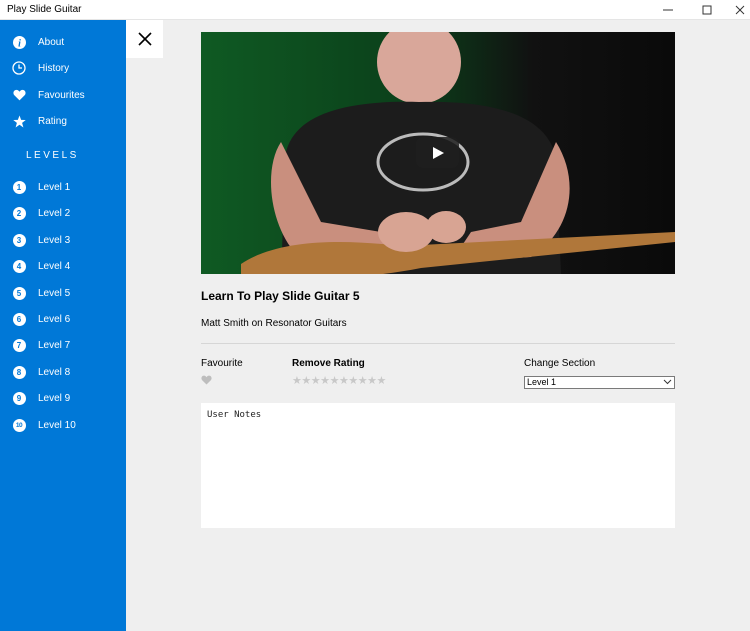 The height and width of the screenshot is (631, 750). I want to click on level-number-icon: 4, so click(19, 266).